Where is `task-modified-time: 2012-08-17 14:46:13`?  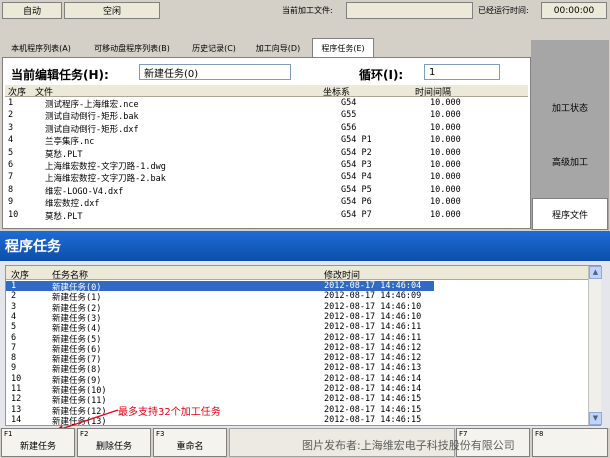 task-modified-time: 2012-08-17 14:46:13 is located at coordinates (373, 368).